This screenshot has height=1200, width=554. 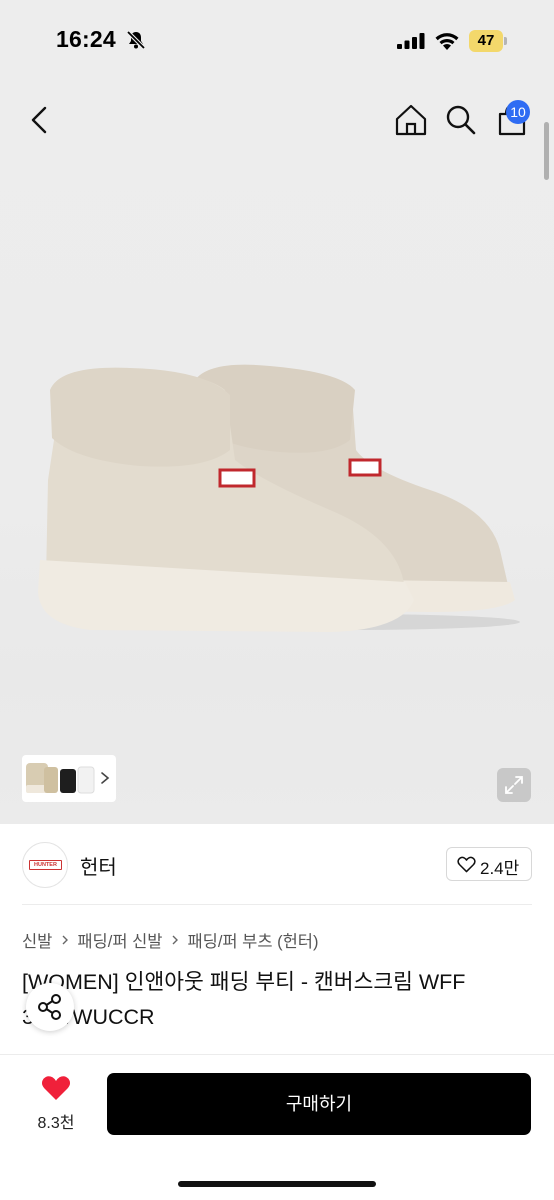 What do you see at coordinates (252, 940) in the screenshot?
I see `breadcrumb-item: 패딩/퍼 부츠 (헌터)` at bounding box center [252, 940].